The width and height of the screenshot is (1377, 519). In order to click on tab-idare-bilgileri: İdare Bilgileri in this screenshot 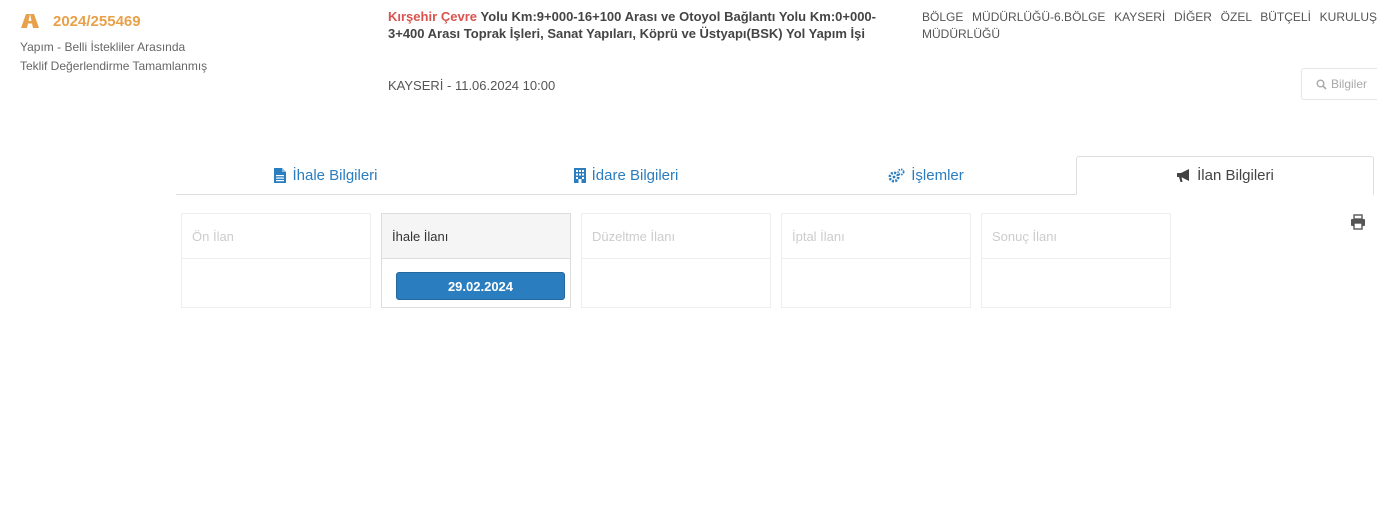, I will do `click(626, 175)`.